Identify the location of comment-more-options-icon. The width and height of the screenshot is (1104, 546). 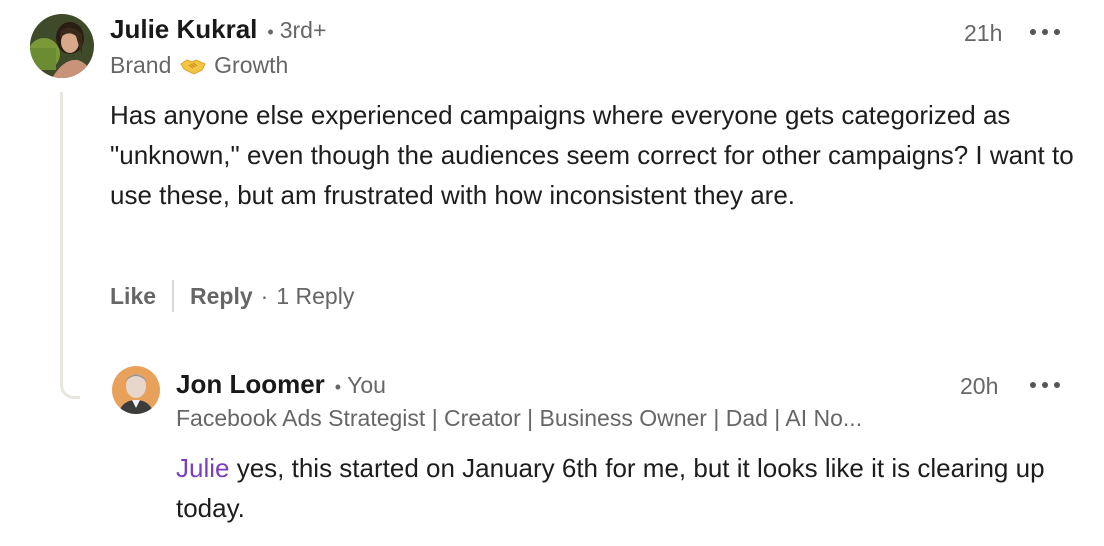
(1045, 32).